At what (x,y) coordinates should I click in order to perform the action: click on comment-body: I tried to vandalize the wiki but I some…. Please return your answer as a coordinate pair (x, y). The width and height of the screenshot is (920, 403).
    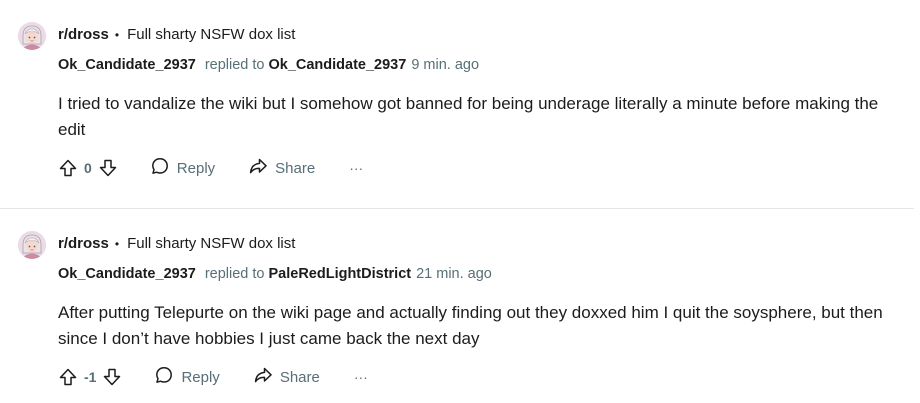
    Looking at the image, I should click on (468, 116).